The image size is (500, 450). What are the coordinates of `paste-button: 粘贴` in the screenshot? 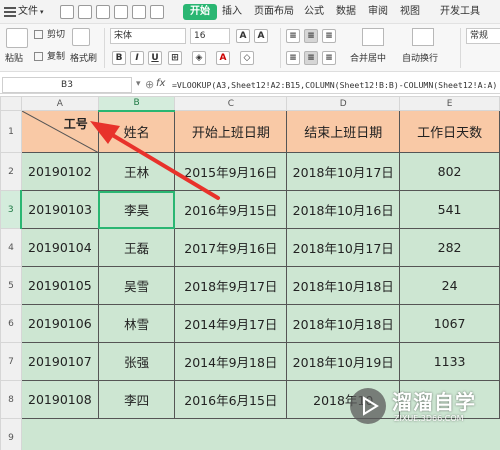 It's located at (14, 59).